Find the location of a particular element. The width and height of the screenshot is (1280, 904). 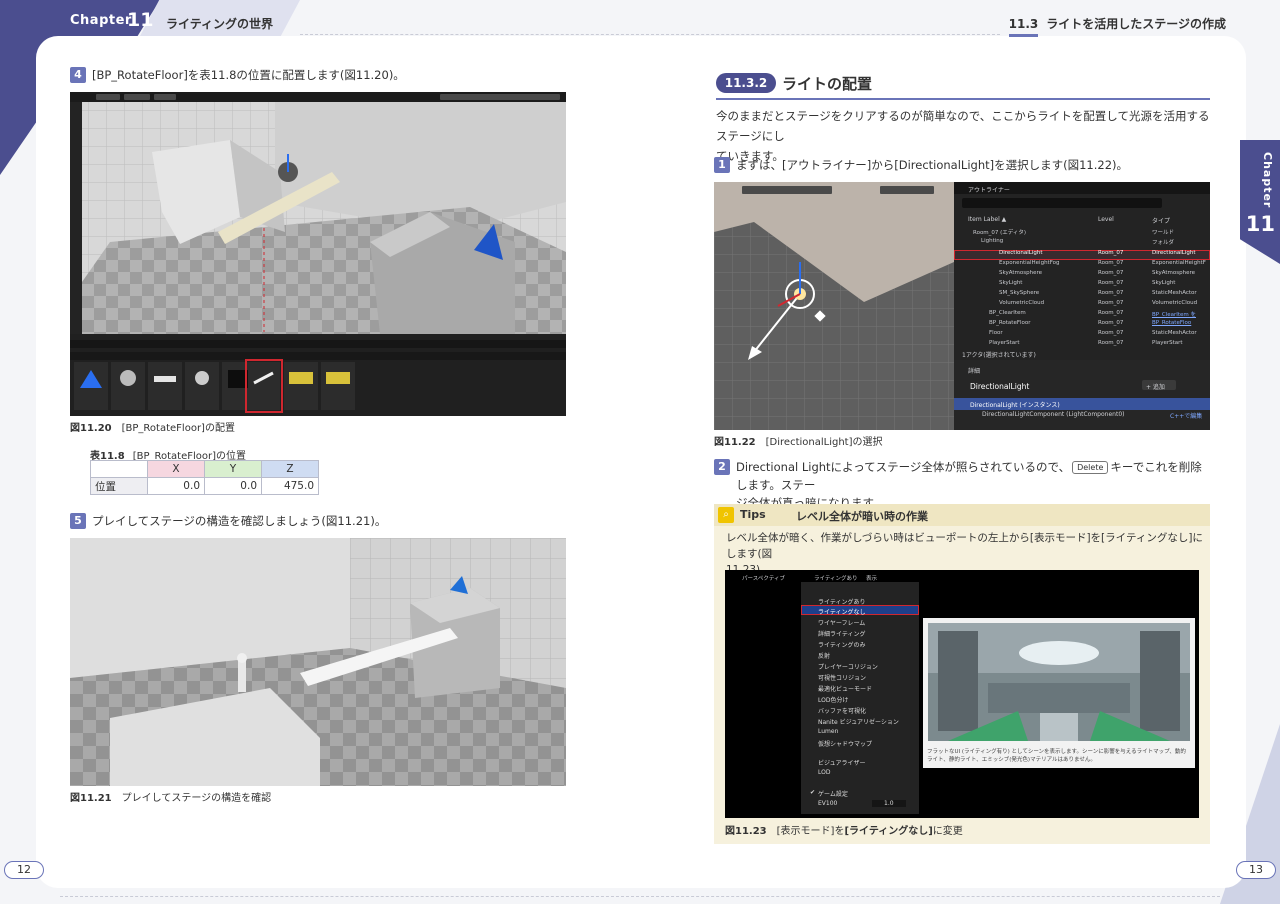

section-heading-rule is located at coordinates (963, 99).